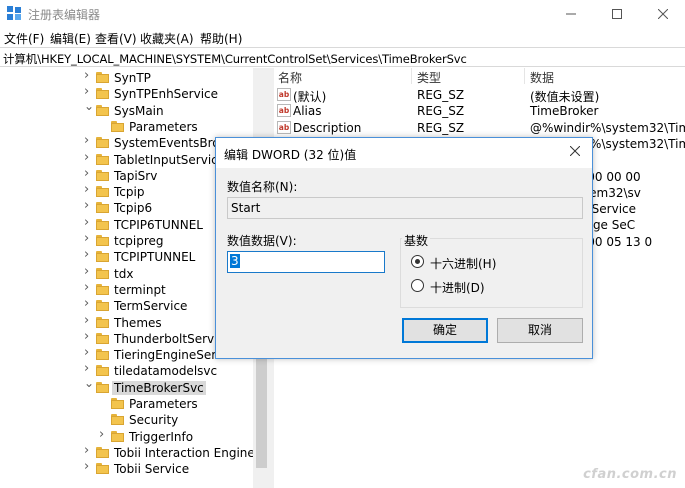  Describe the element at coordinates (417, 285) in the screenshot. I see `radio-dec-indicator` at that location.